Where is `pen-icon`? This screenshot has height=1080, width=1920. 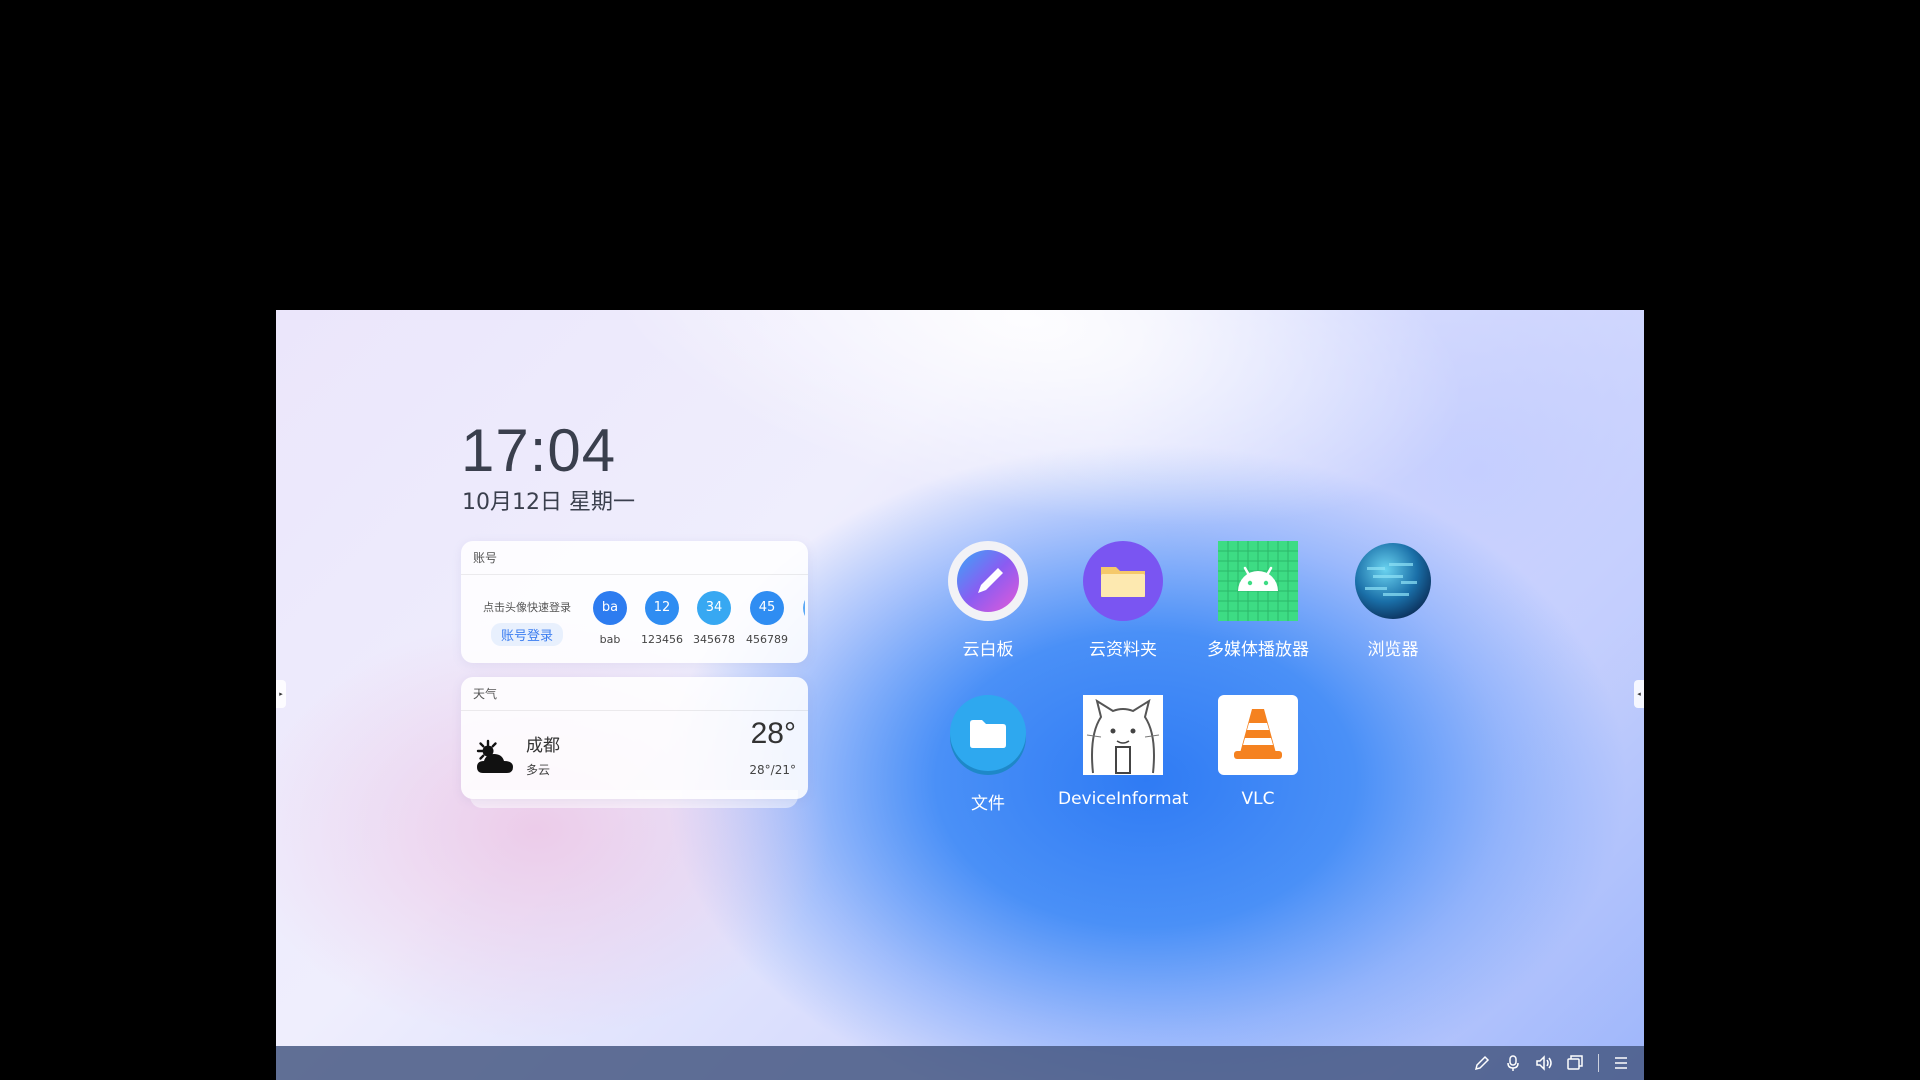
pen-icon is located at coordinates (1482, 1063).